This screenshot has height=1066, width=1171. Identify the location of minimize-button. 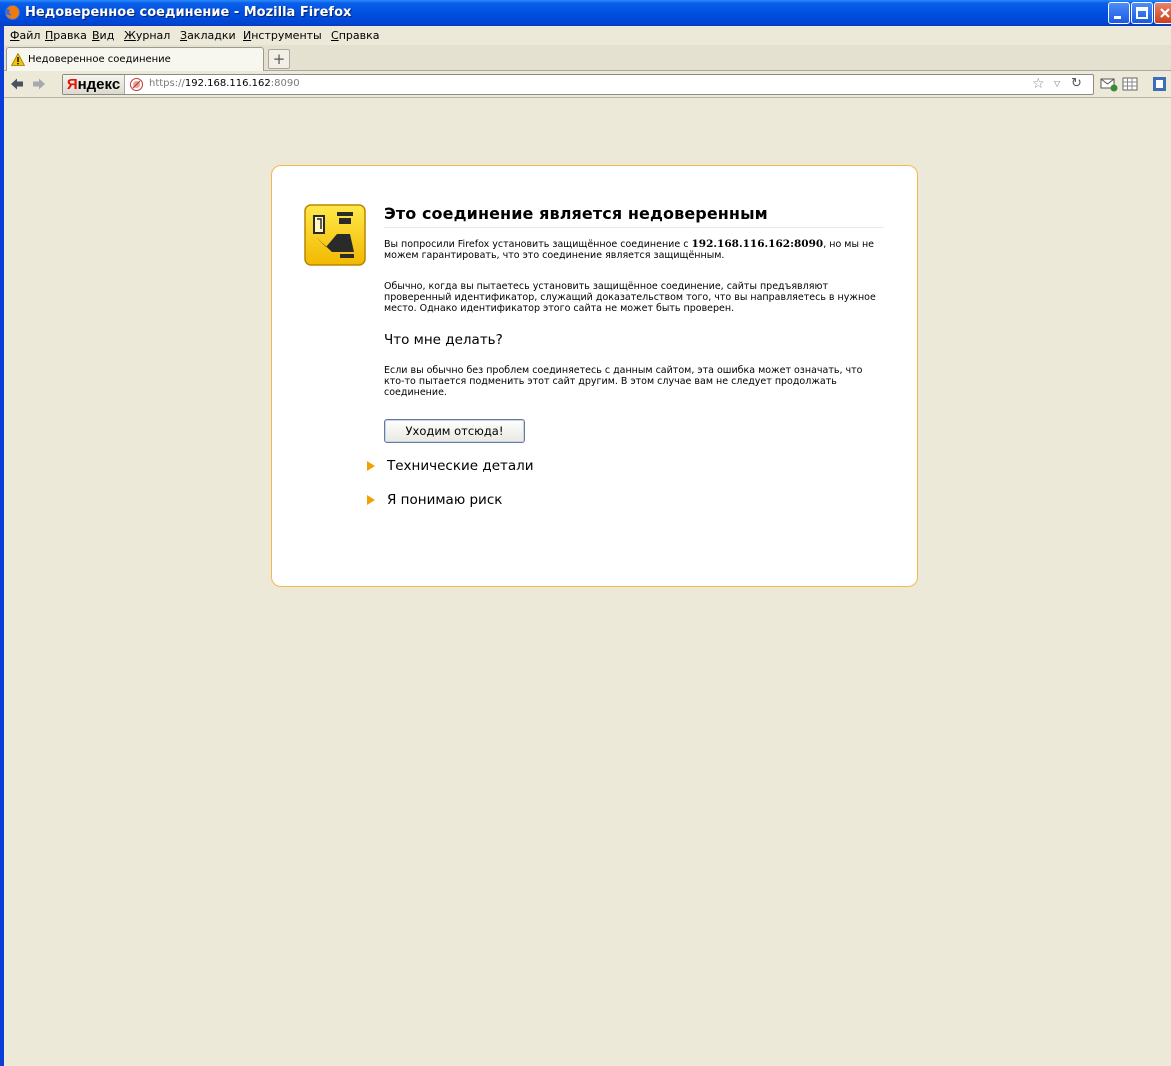
(1119, 13).